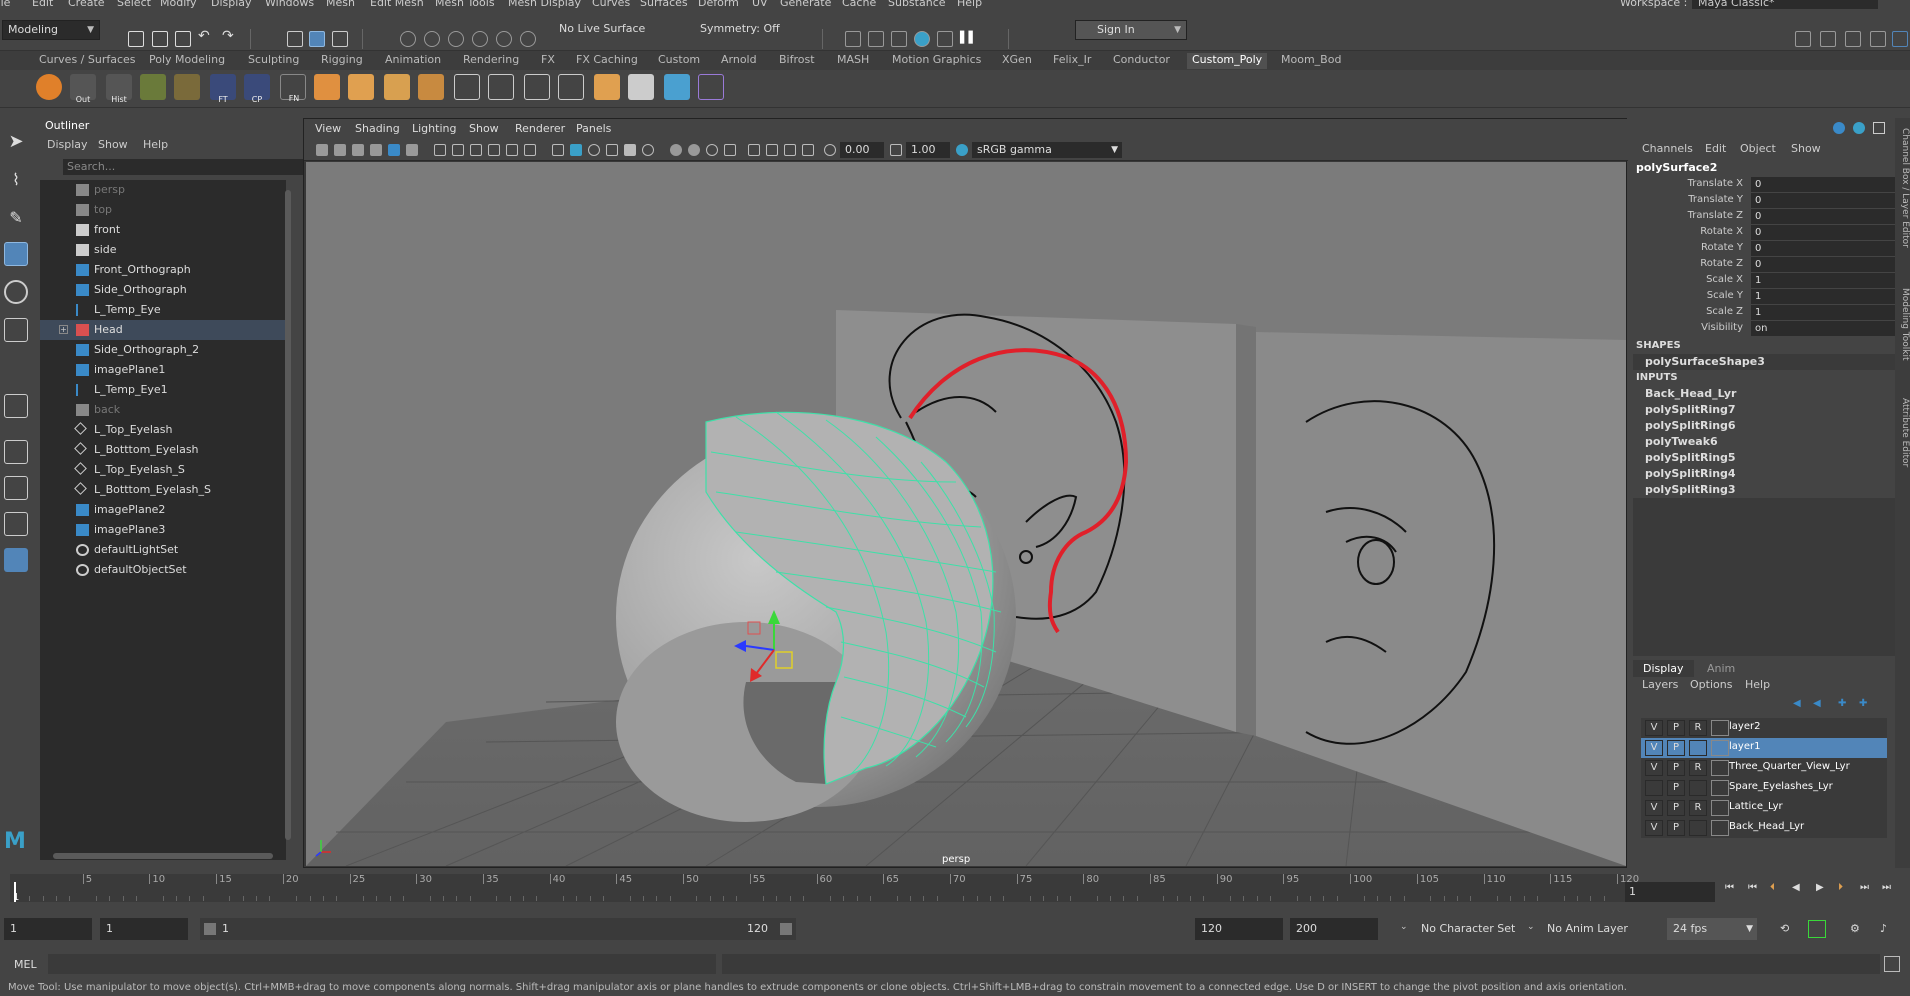 Image resolution: width=1910 pixels, height=996 pixels. Describe the element at coordinates (808, 150) in the screenshot. I see `xray-components-icon` at that location.